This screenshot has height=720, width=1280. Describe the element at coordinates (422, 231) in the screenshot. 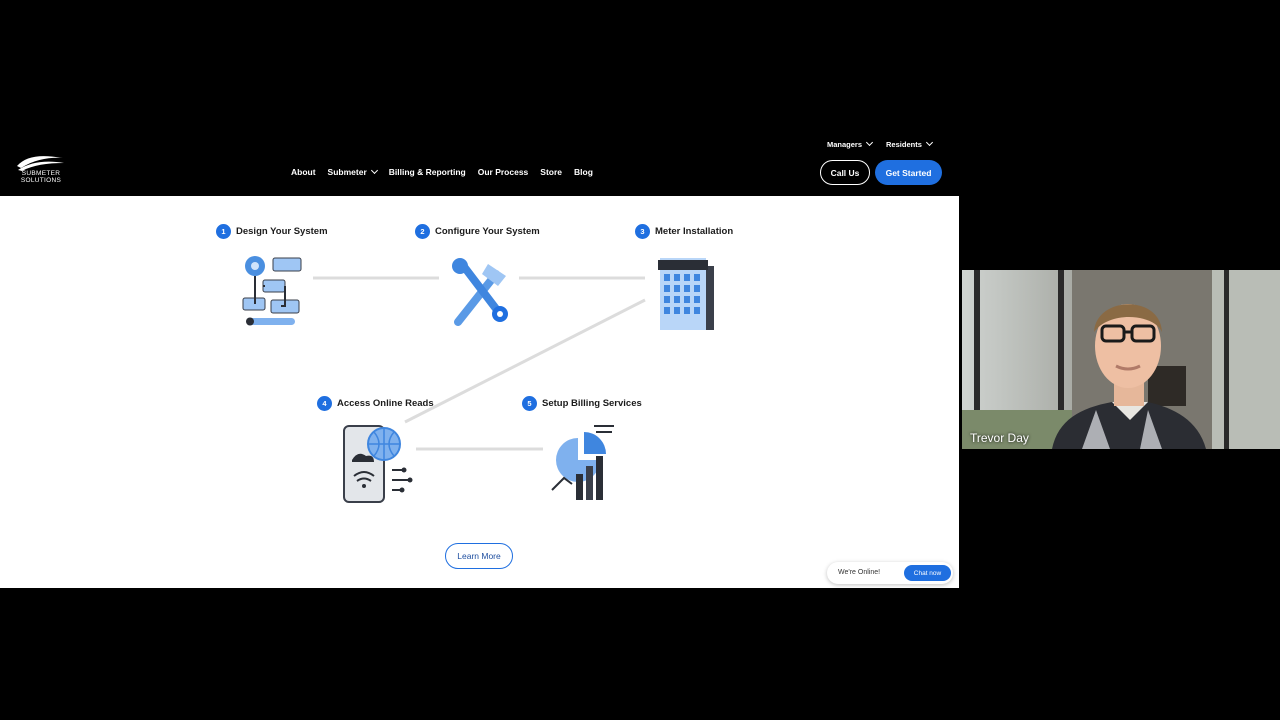

I see `step-number: 2` at that location.